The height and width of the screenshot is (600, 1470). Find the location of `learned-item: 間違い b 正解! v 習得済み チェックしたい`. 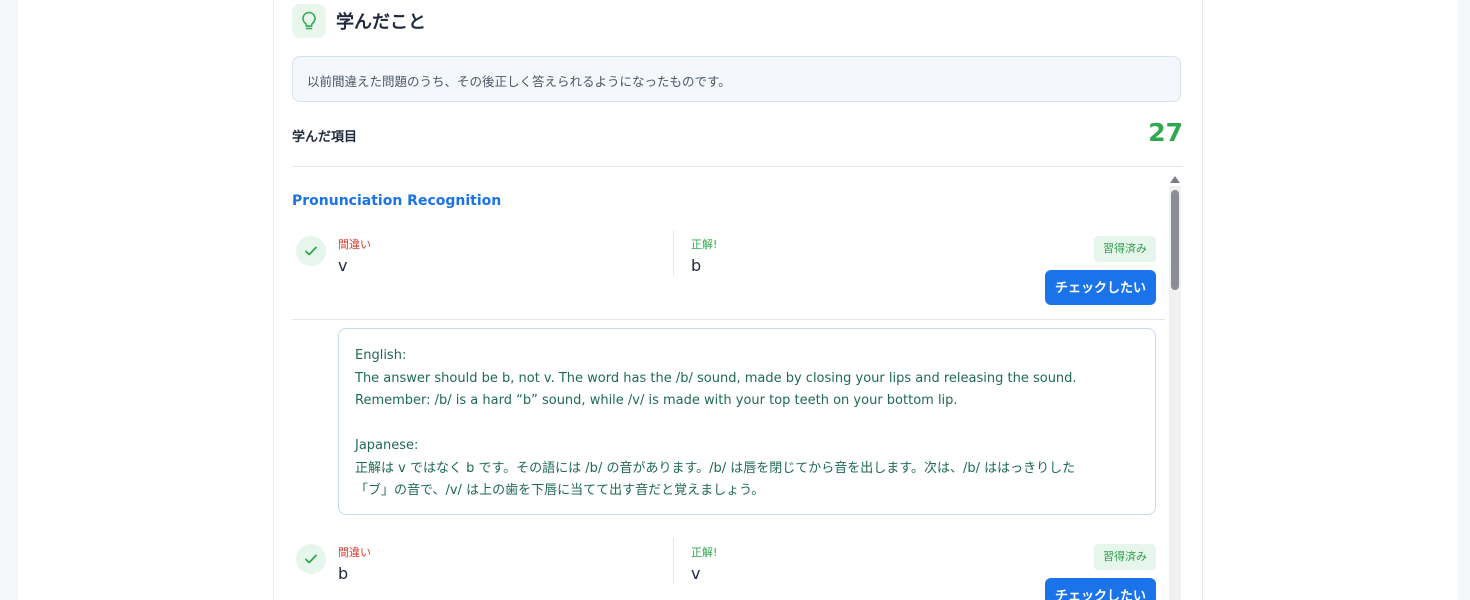

learned-item: 間違い b 正解! v 習得済み チェックしたい is located at coordinates (724, 569).